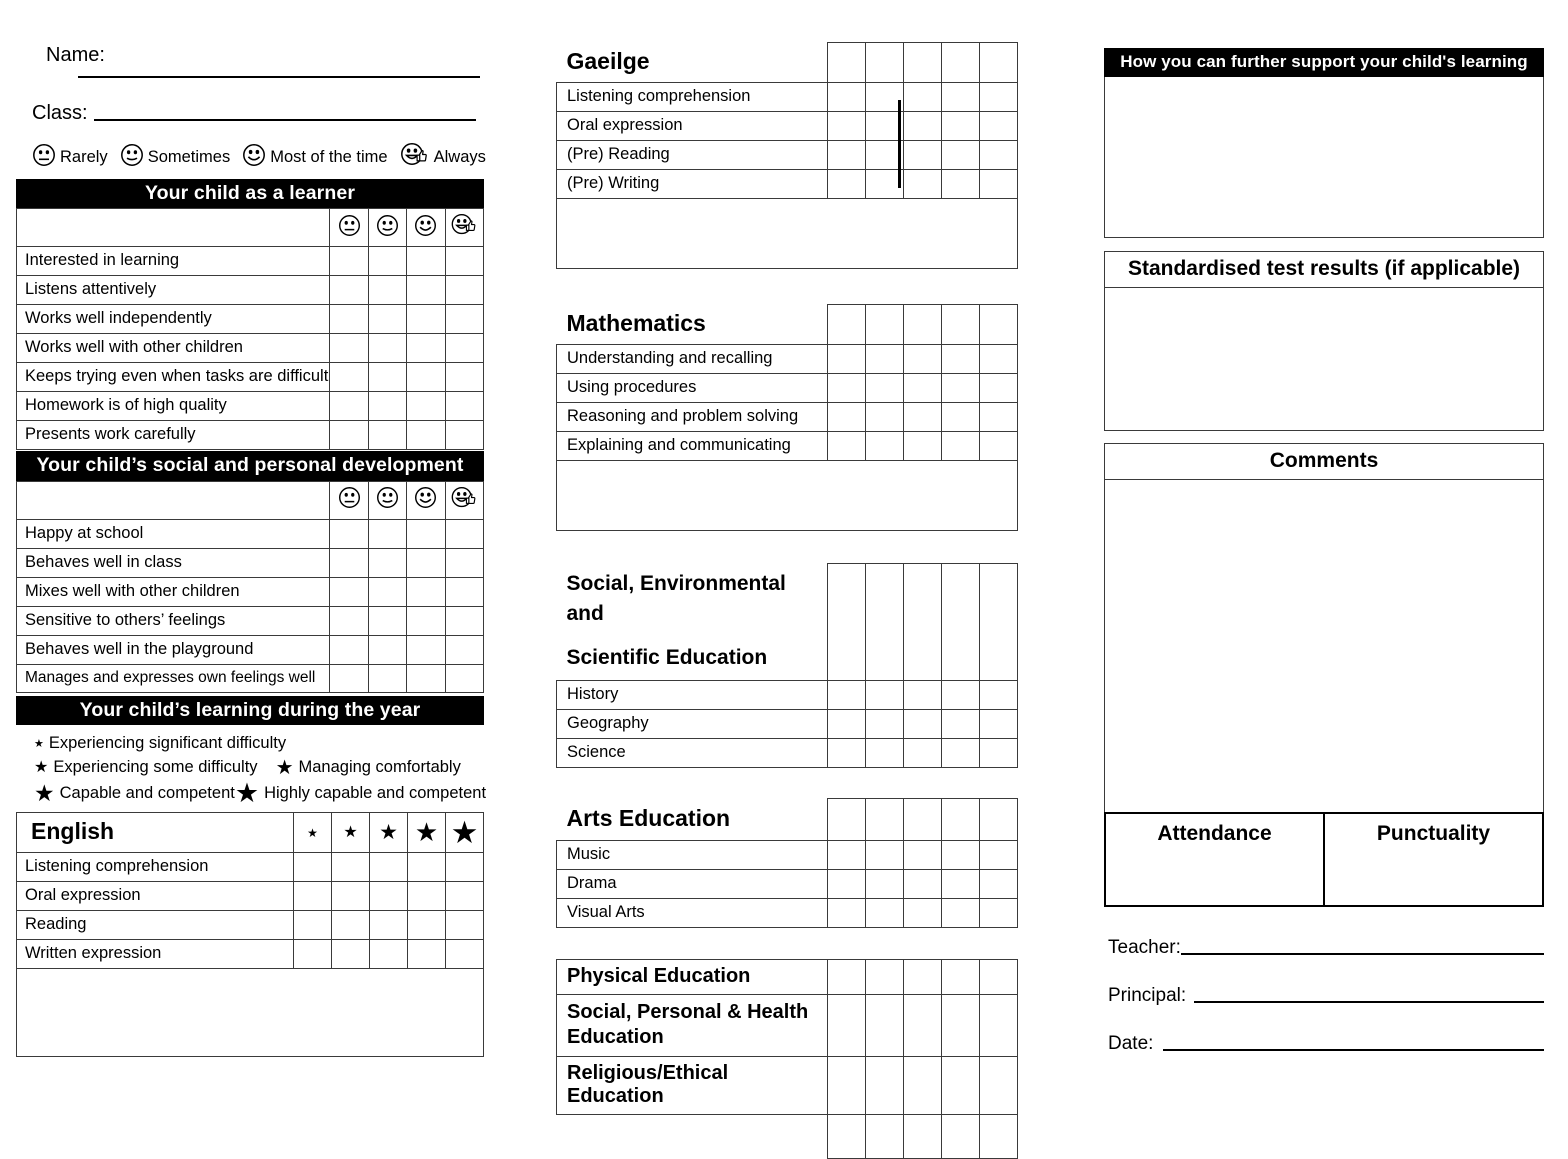  Describe the element at coordinates (787, 495) in the screenshot. I see `mathematics-notes-area` at that location.